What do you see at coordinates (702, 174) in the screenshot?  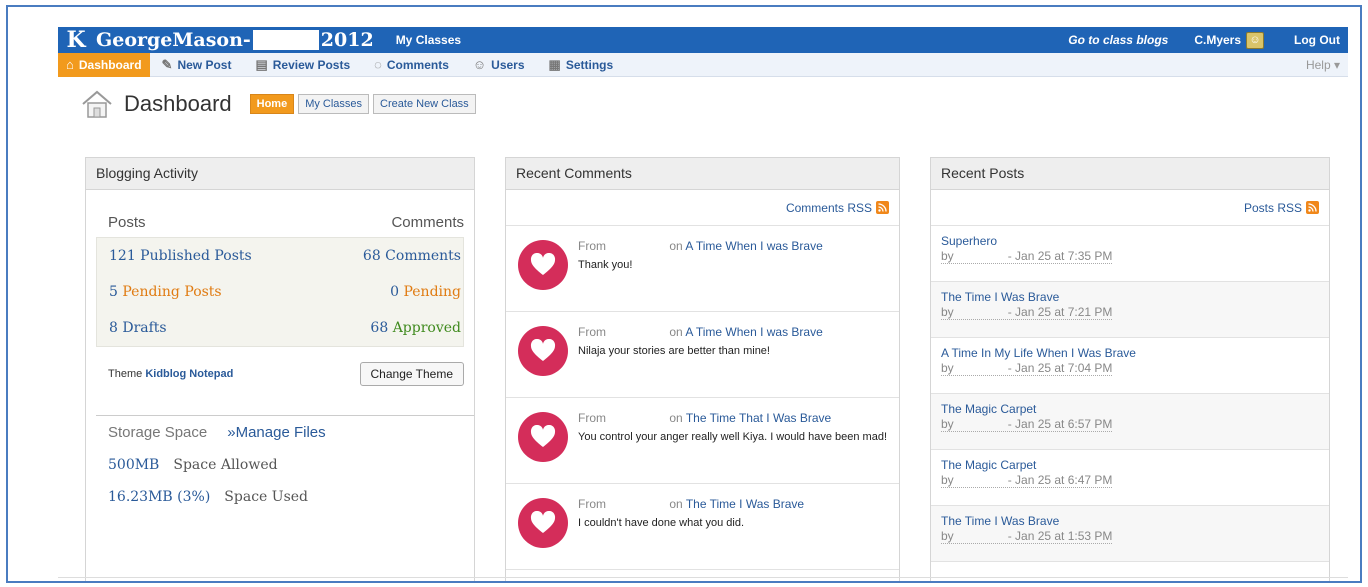 I see `panel-title: Recent Comments` at bounding box center [702, 174].